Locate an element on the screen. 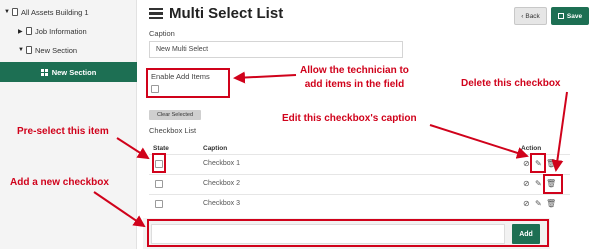  arrow-allow-add is located at coordinates (265, 77).